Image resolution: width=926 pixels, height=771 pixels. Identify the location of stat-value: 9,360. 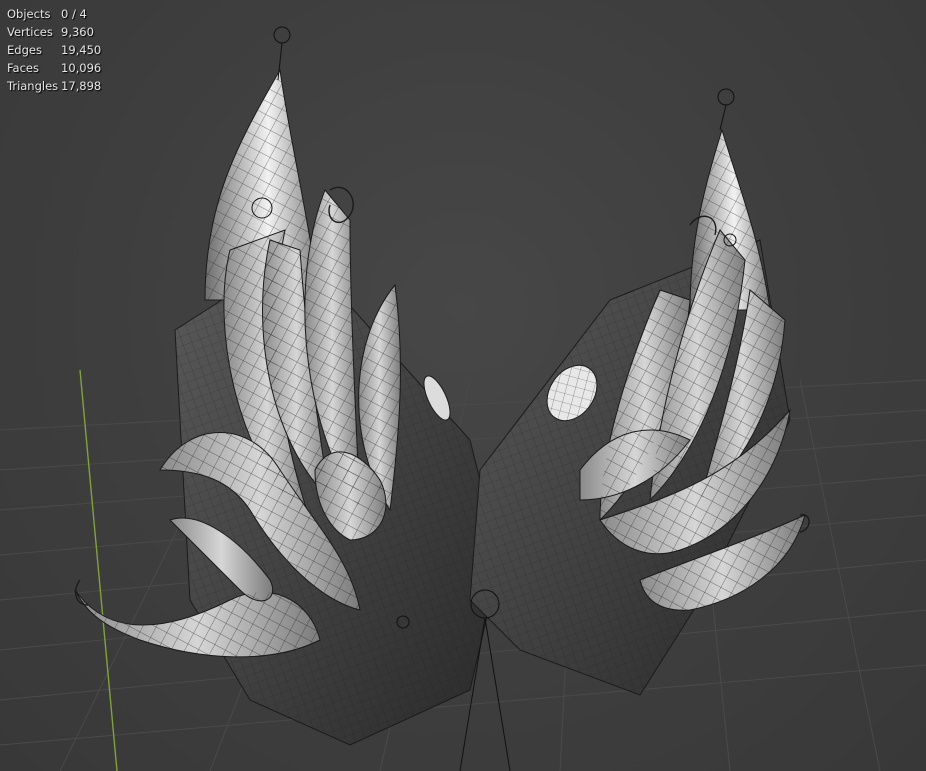
(77, 32).